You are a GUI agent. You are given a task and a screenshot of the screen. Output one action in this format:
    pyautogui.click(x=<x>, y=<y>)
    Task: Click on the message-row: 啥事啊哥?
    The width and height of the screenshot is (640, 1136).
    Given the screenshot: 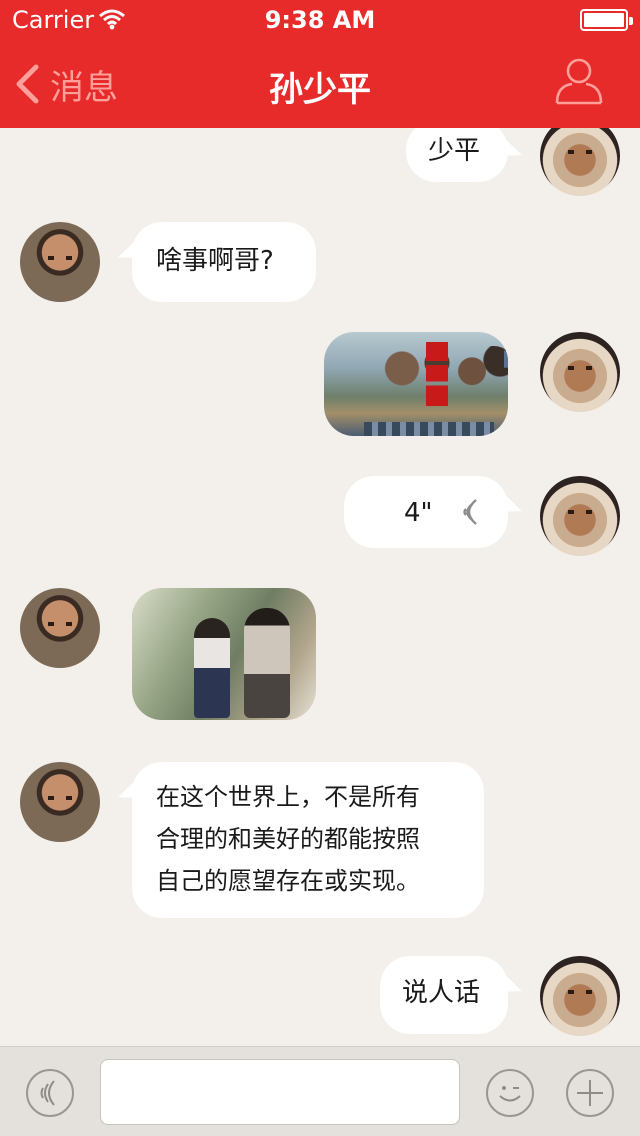 What is the action you would take?
    pyautogui.click(x=320, y=262)
    